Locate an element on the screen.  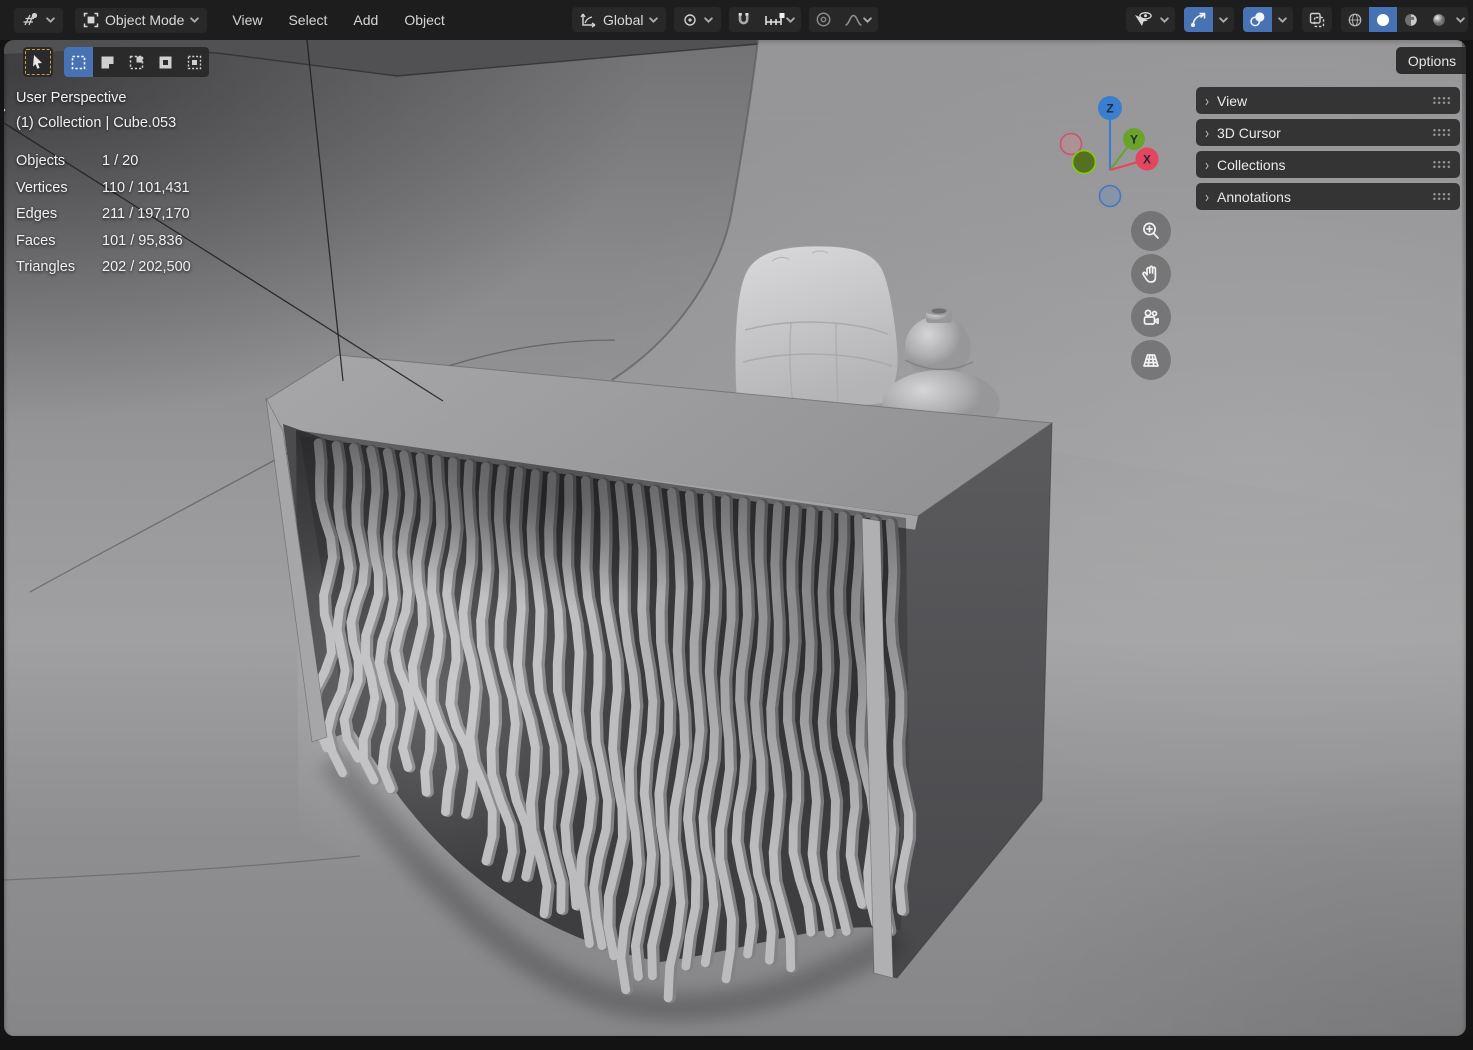
pan-button is located at coordinates (1151, 274).